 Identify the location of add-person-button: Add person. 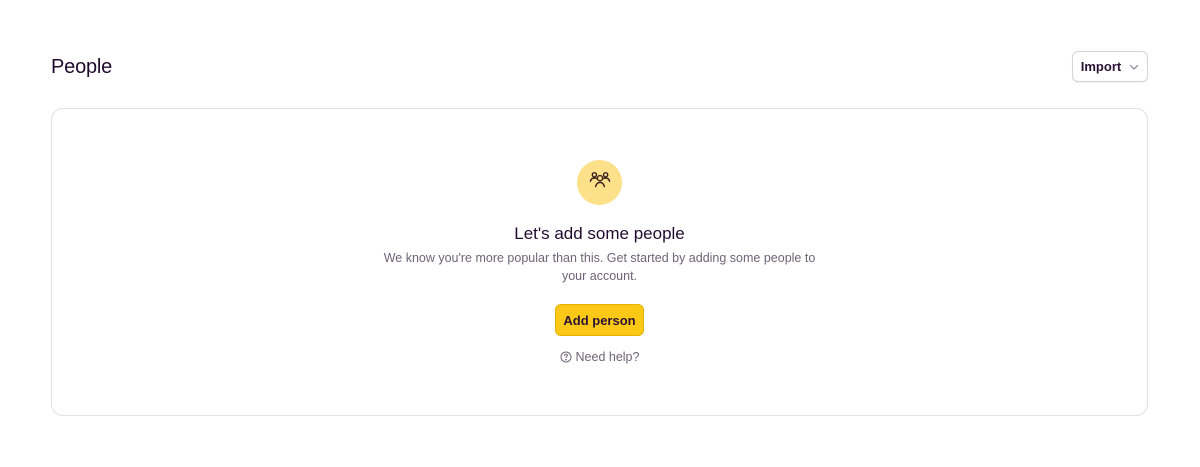
(599, 320).